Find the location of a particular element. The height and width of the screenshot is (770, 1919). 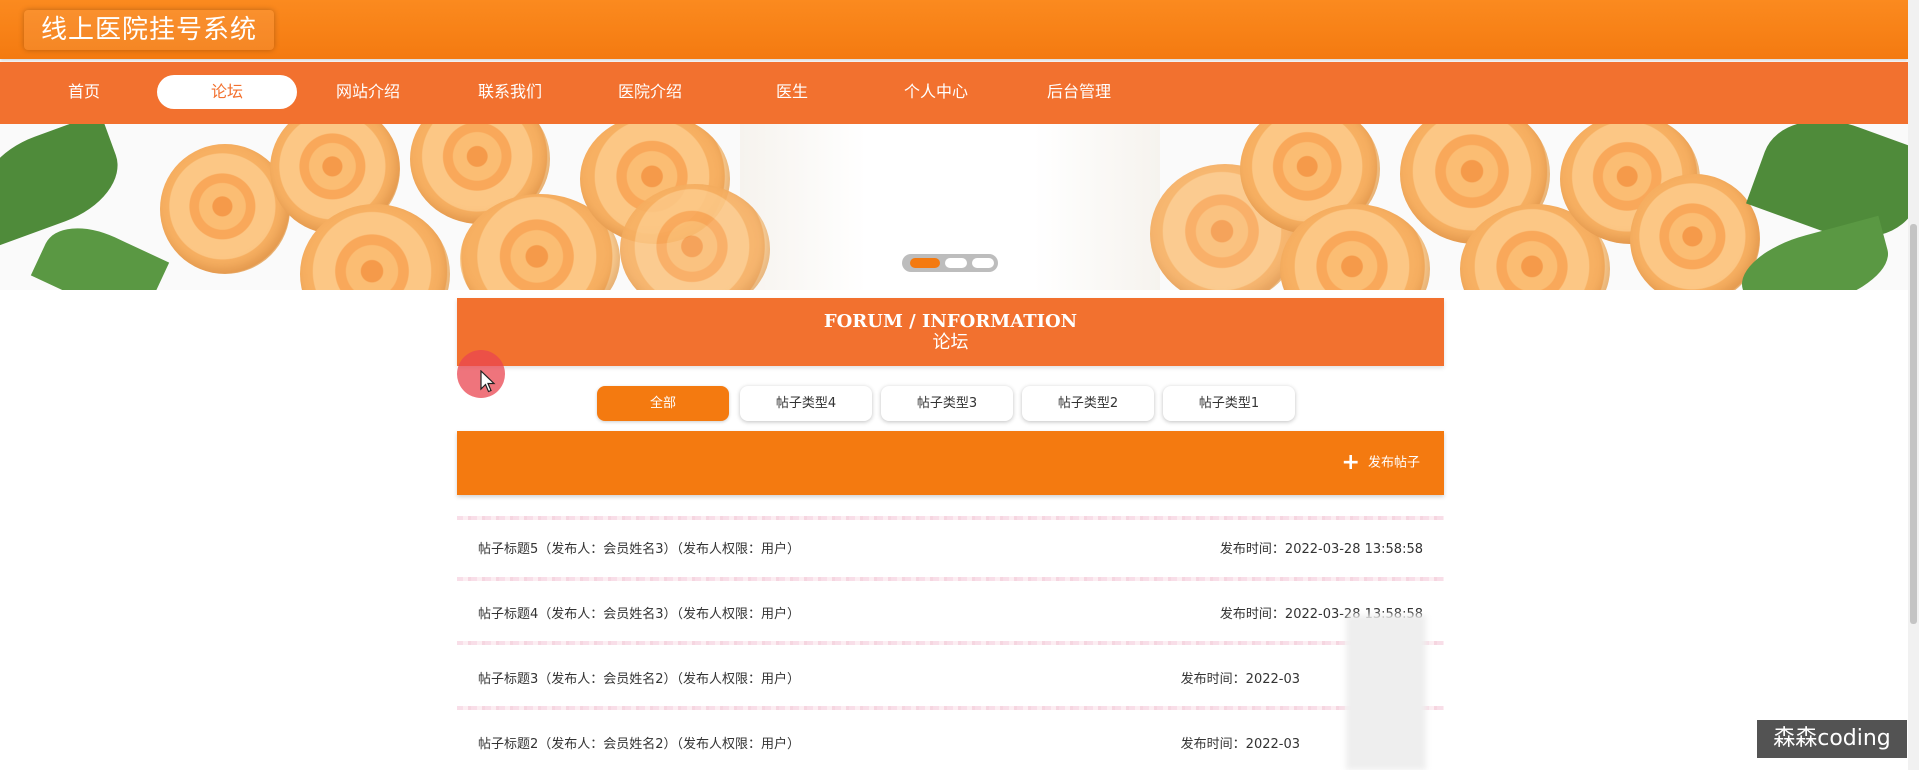

publish-post-button: + 发布帖子 is located at coordinates (1381, 463).